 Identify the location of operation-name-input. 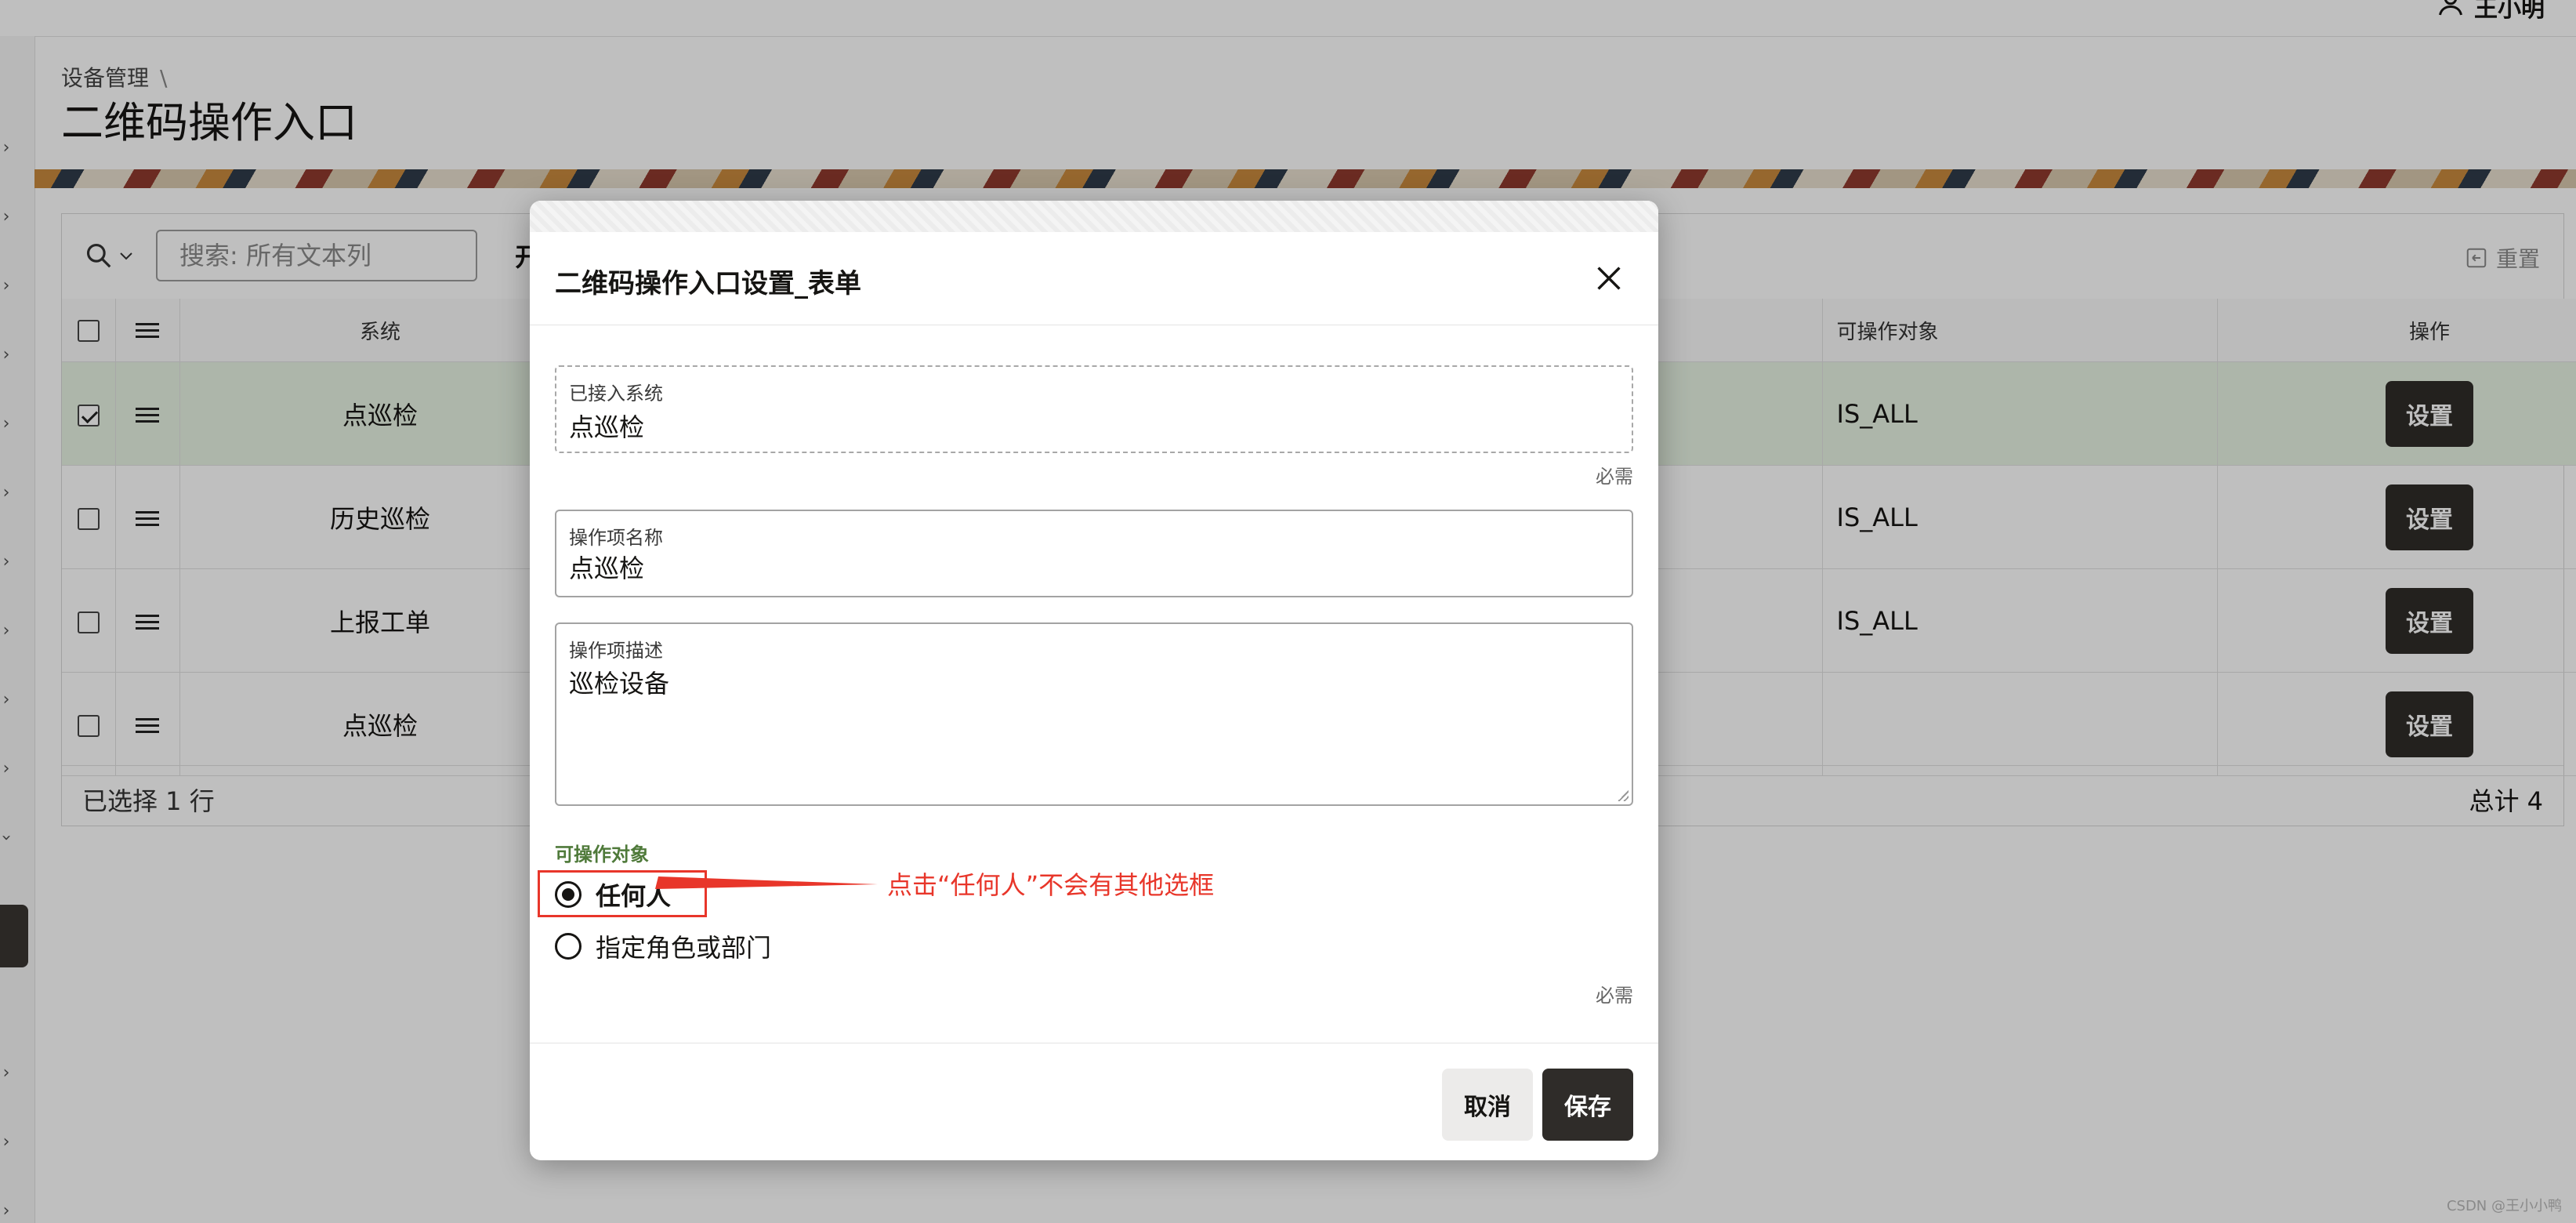
(1090, 567).